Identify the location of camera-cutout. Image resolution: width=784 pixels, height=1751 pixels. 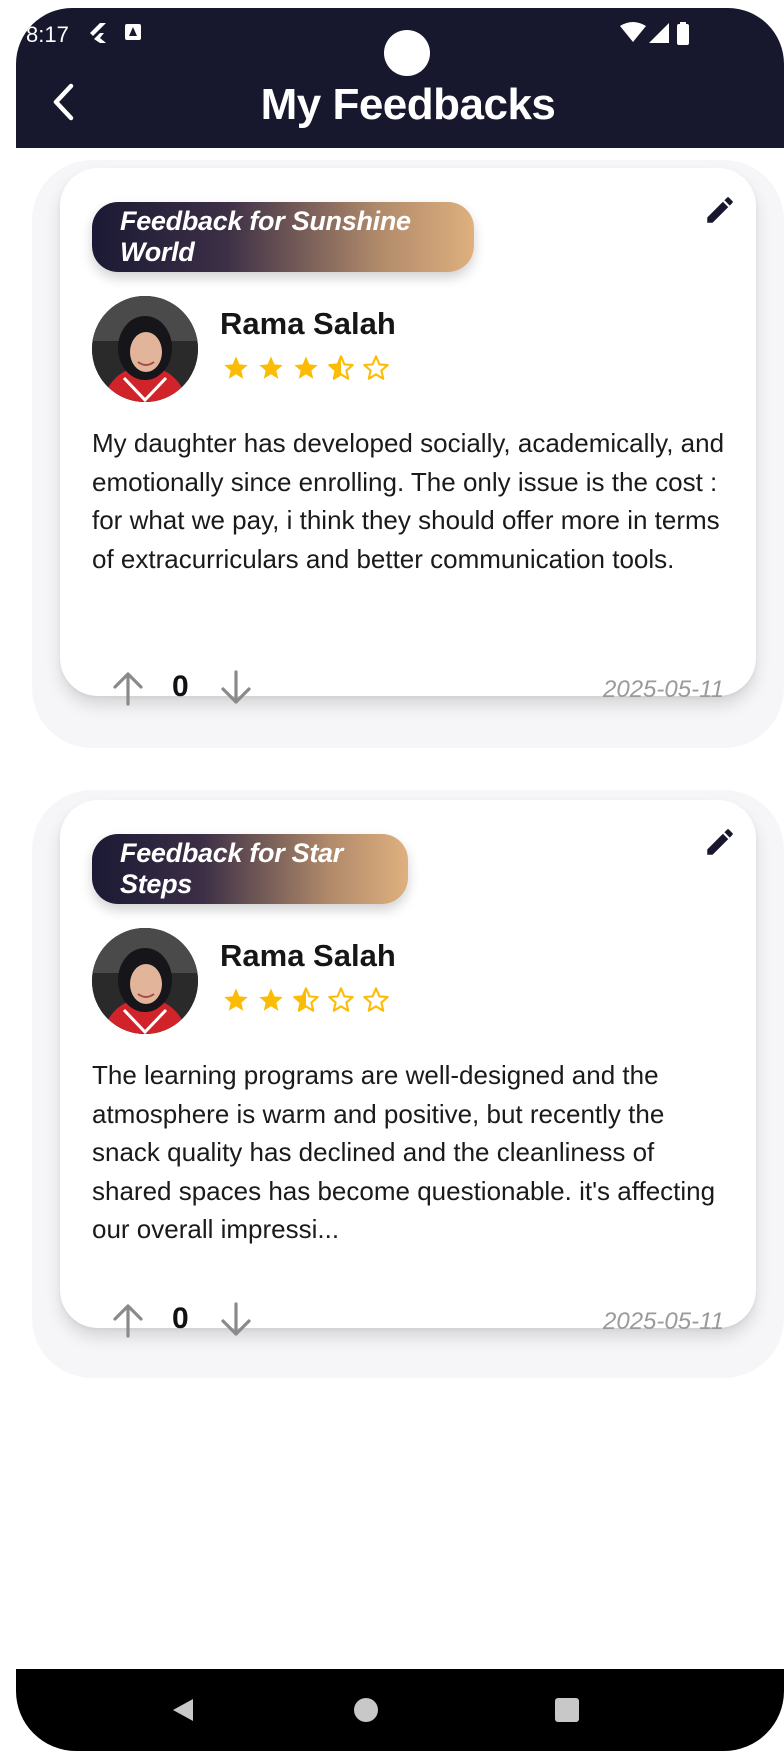
(407, 53).